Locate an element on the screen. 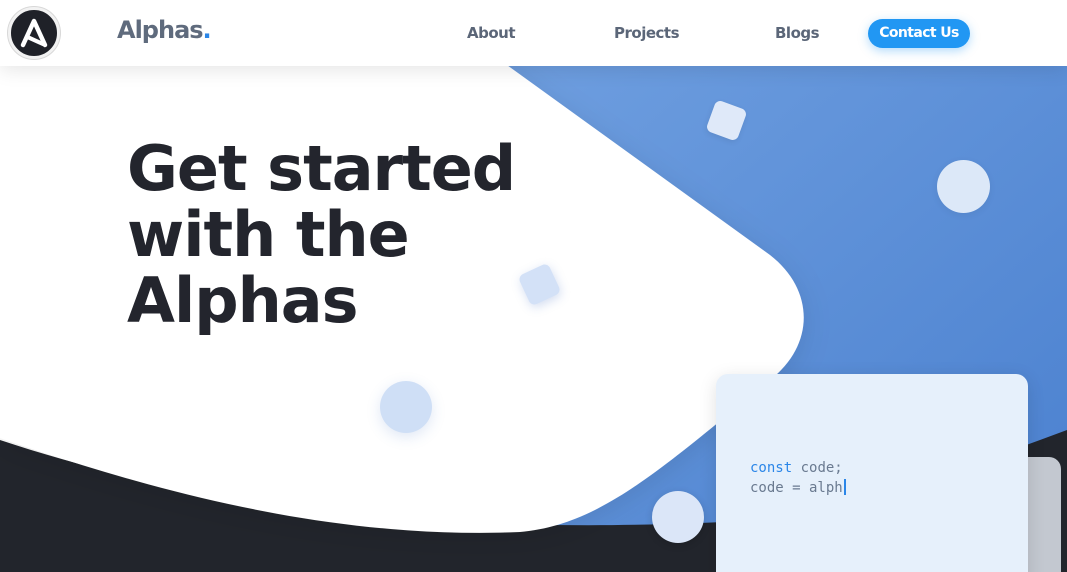 The width and height of the screenshot is (1067, 572). contact-us-button: Contact Us is located at coordinates (919, 33).